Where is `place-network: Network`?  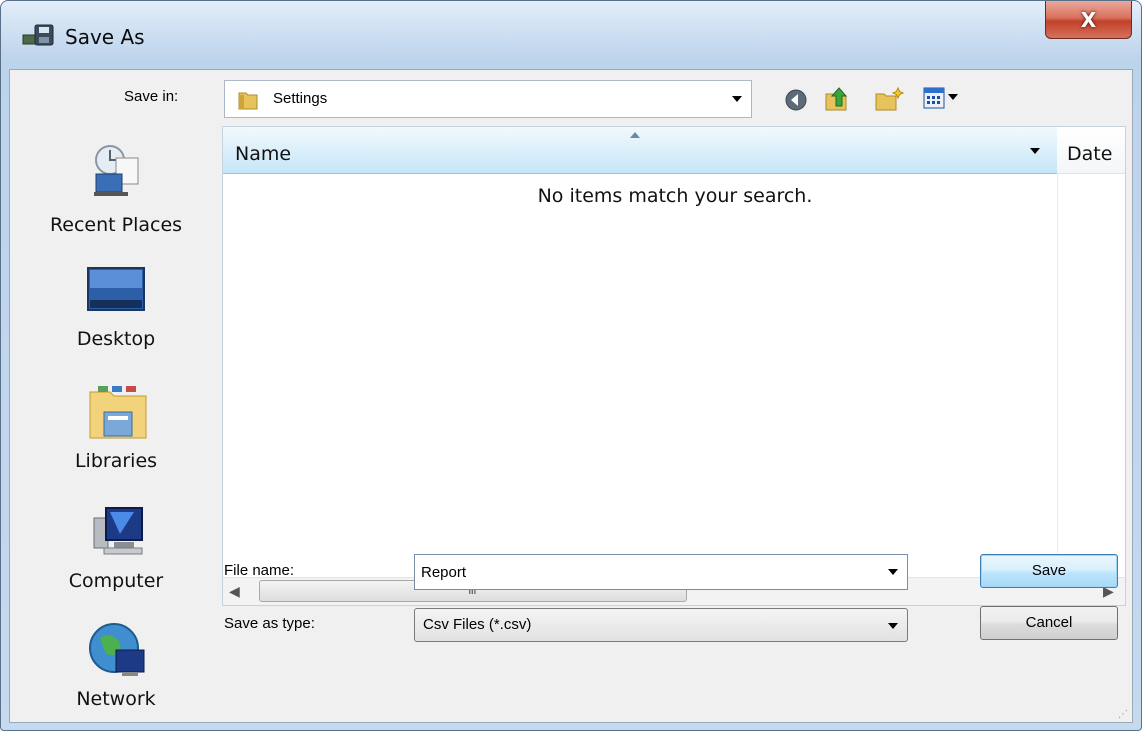 place-network: Network is located at coordinates (116, 668).